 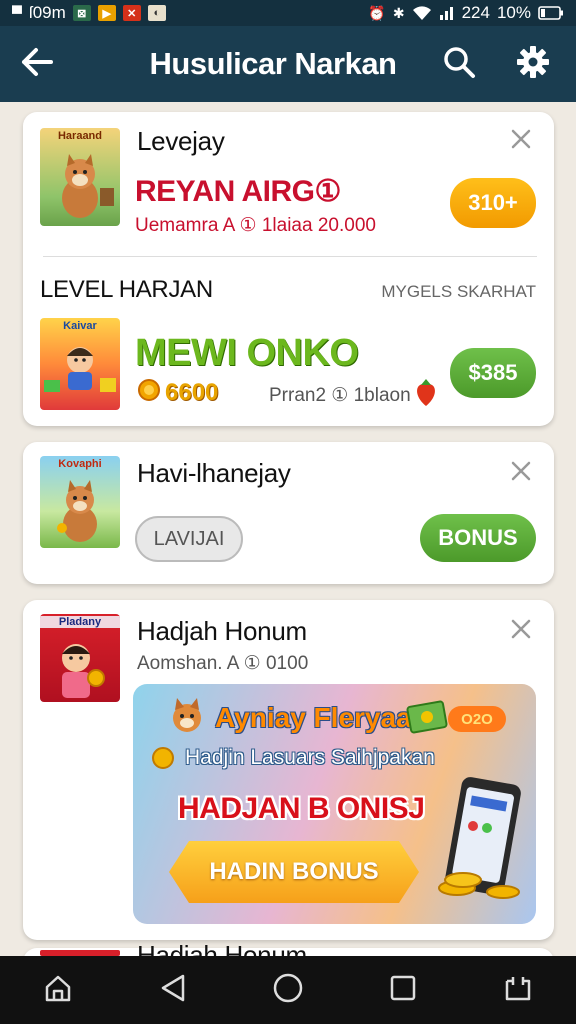 What do you see at coordinates (422, 13) in the screenshot?
I see `wifi-icon` at bounding box center [422, 13].